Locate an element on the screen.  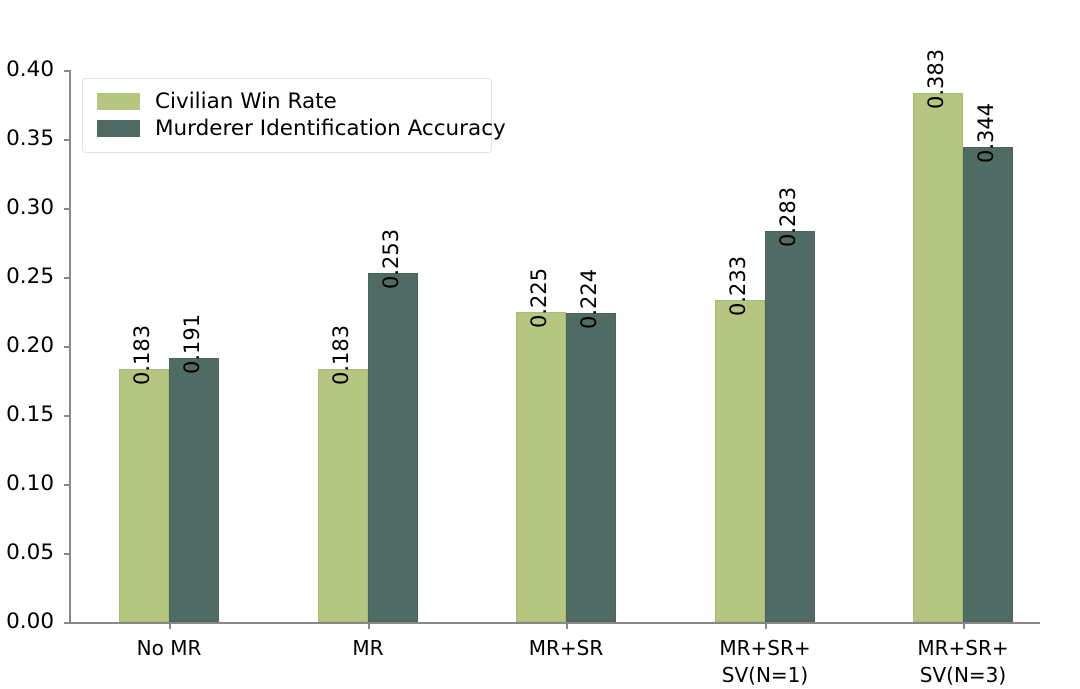
y-tick-label: 0.25 is located at coordinates (30, 276).